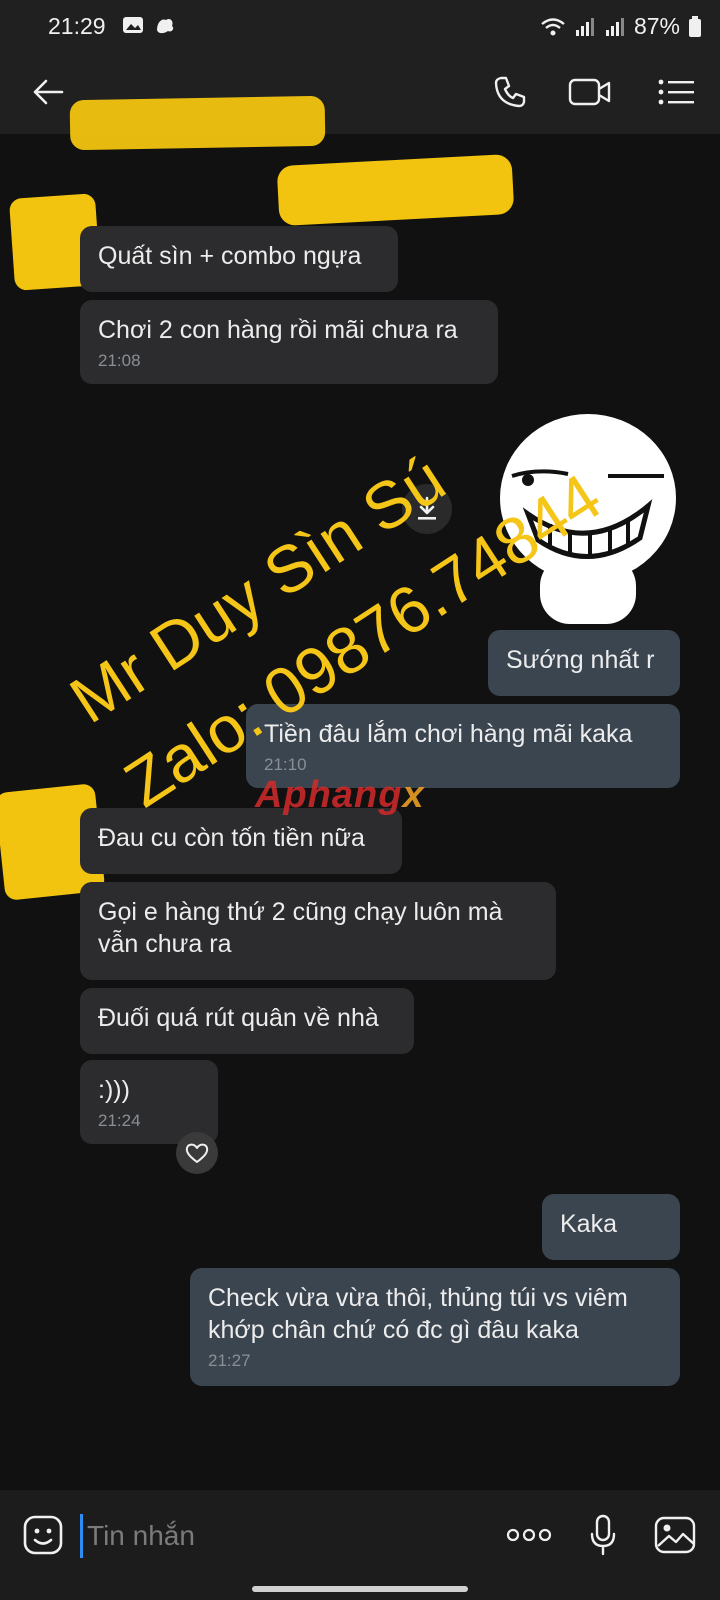 The width and height of the screenshot is (720, 1600). I want to click on menu-button, so click(676, 92).